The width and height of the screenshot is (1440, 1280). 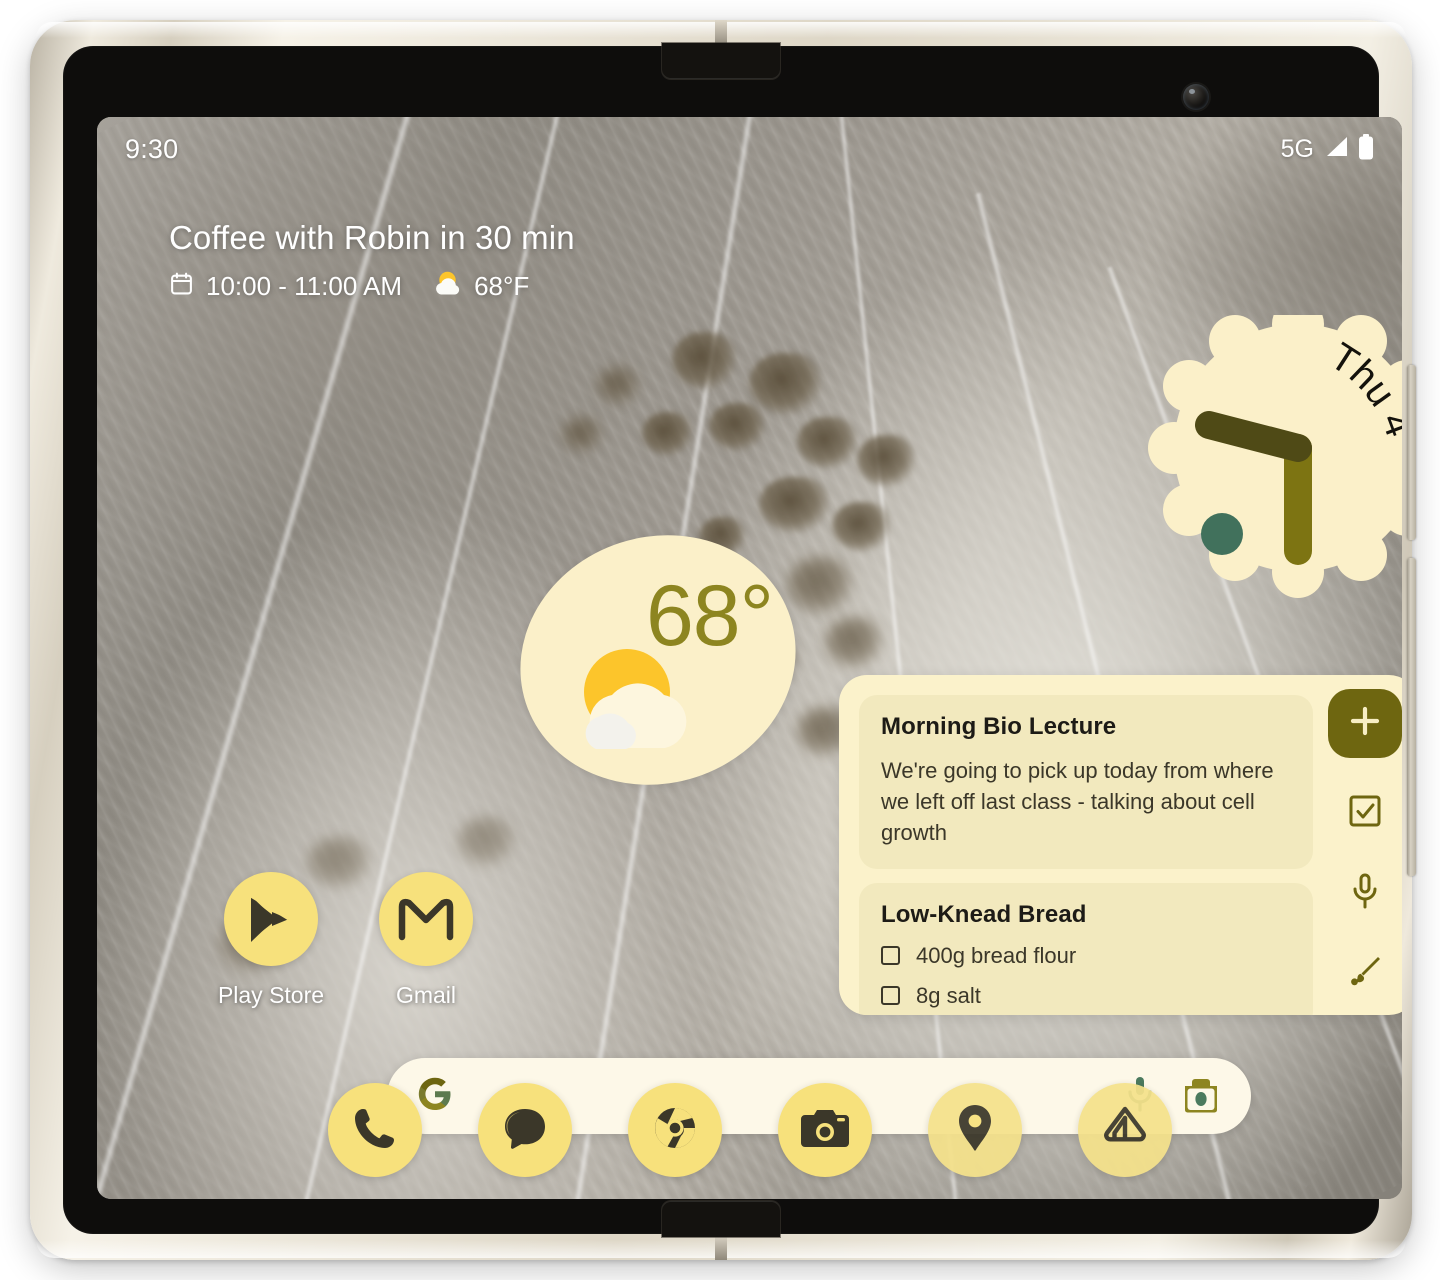 What do you see at coordinates (721, 61) in the screenshot?
I see `hinge-notch-top` at bounding box center [721, 61].